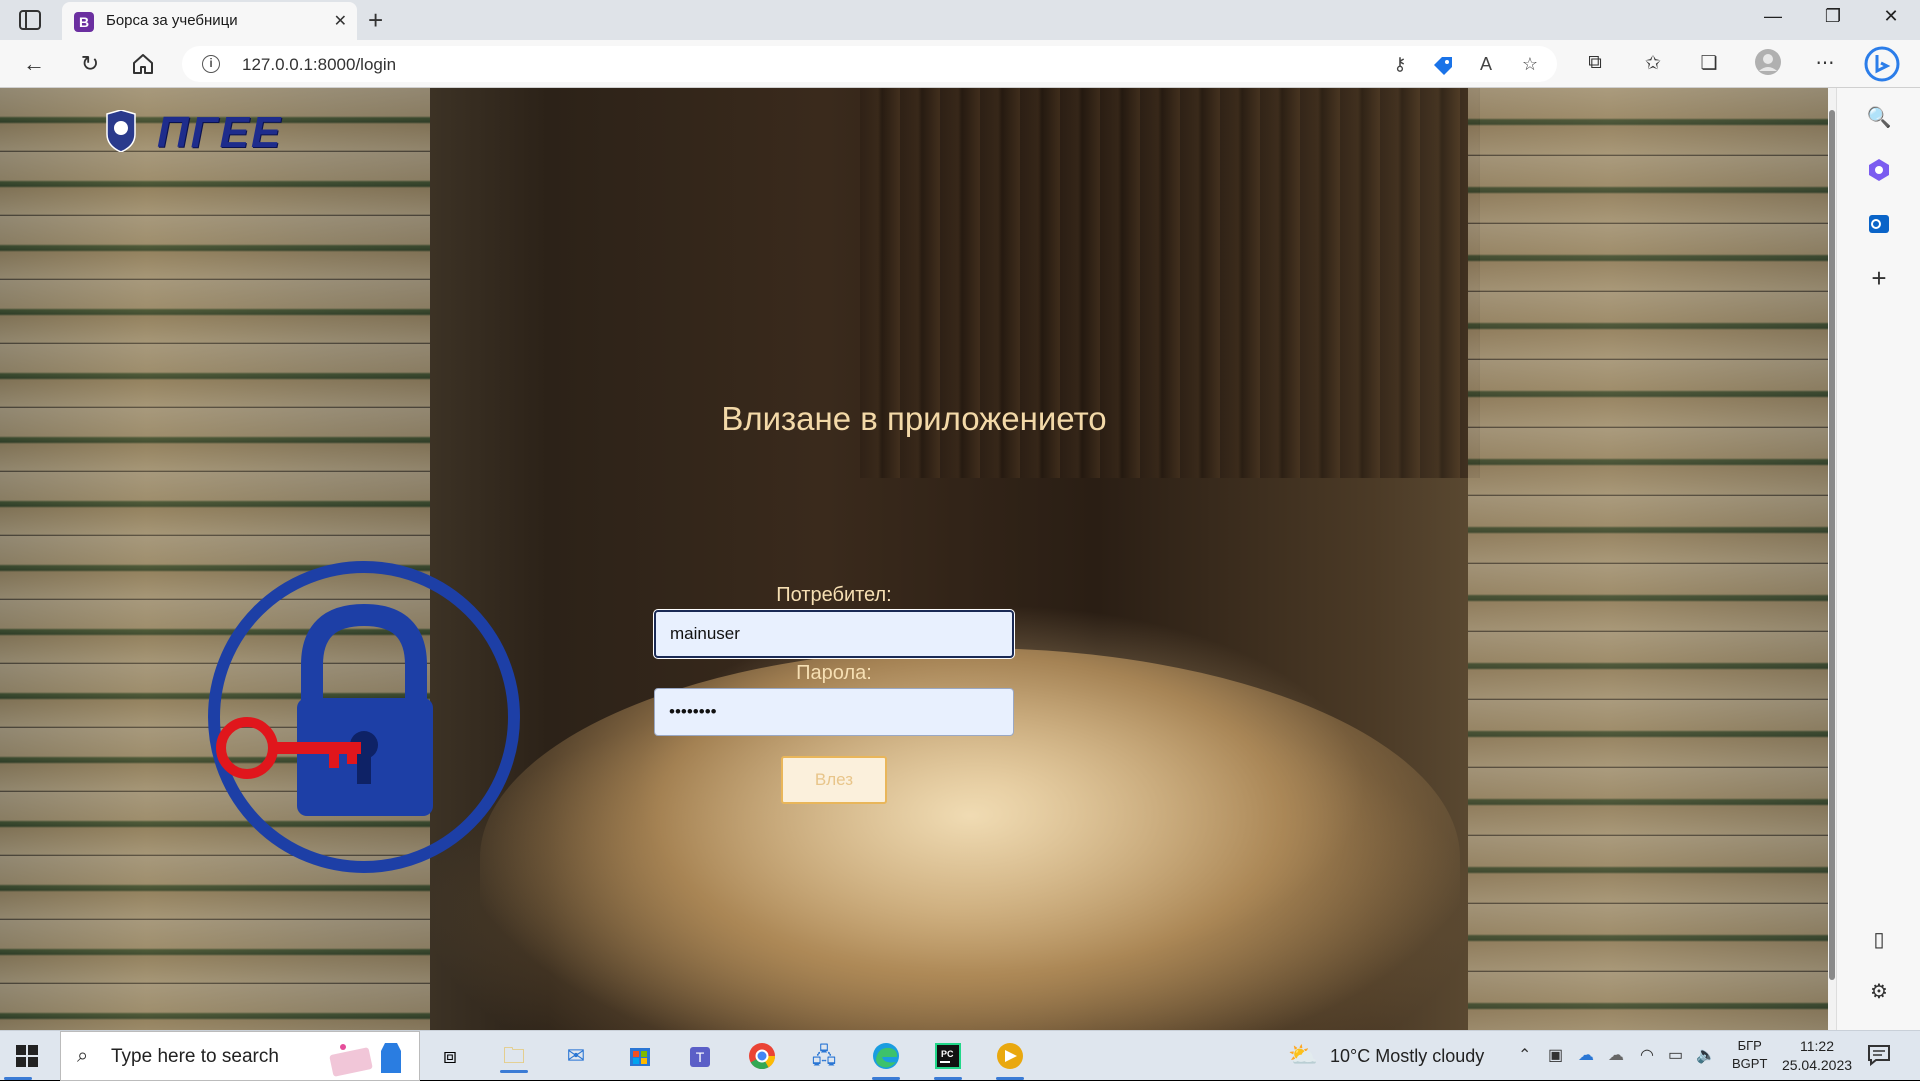 The image size is (1920, 1081). What do you see at coordinates (364, 717) in the screenshot?
I see `lock-key-icon` at bounding box center [364, 717].